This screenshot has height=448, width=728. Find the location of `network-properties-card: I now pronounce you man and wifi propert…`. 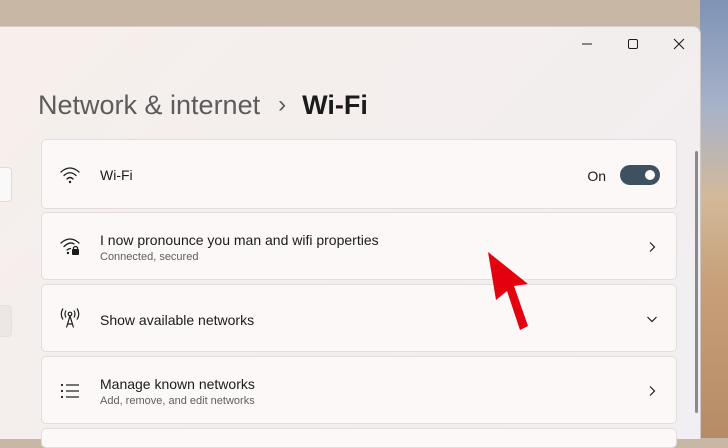

network-properties-card: I now pronounce you man and wifi propert… is located at coordinates (359, 246).